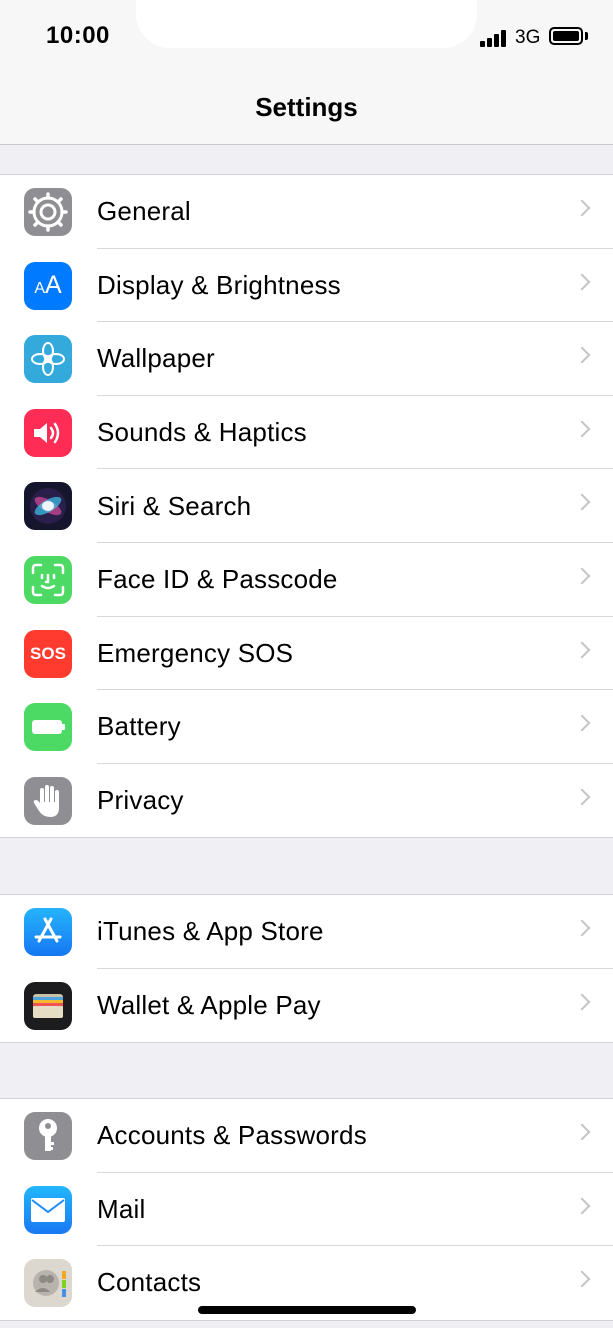  I want to click on settings-row-accounts-passwords: Accounts & Passwords, so click(306, 1136).